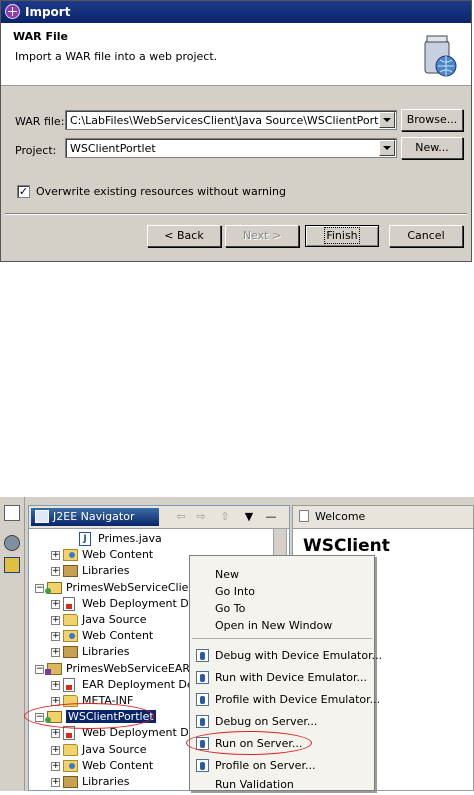 This screenshot has width=474, height=795. What do you see at coordinates (231, 148) in the screenshot?
I see `project-combo: WSClientPortlet` at bounding box center [231, 148].